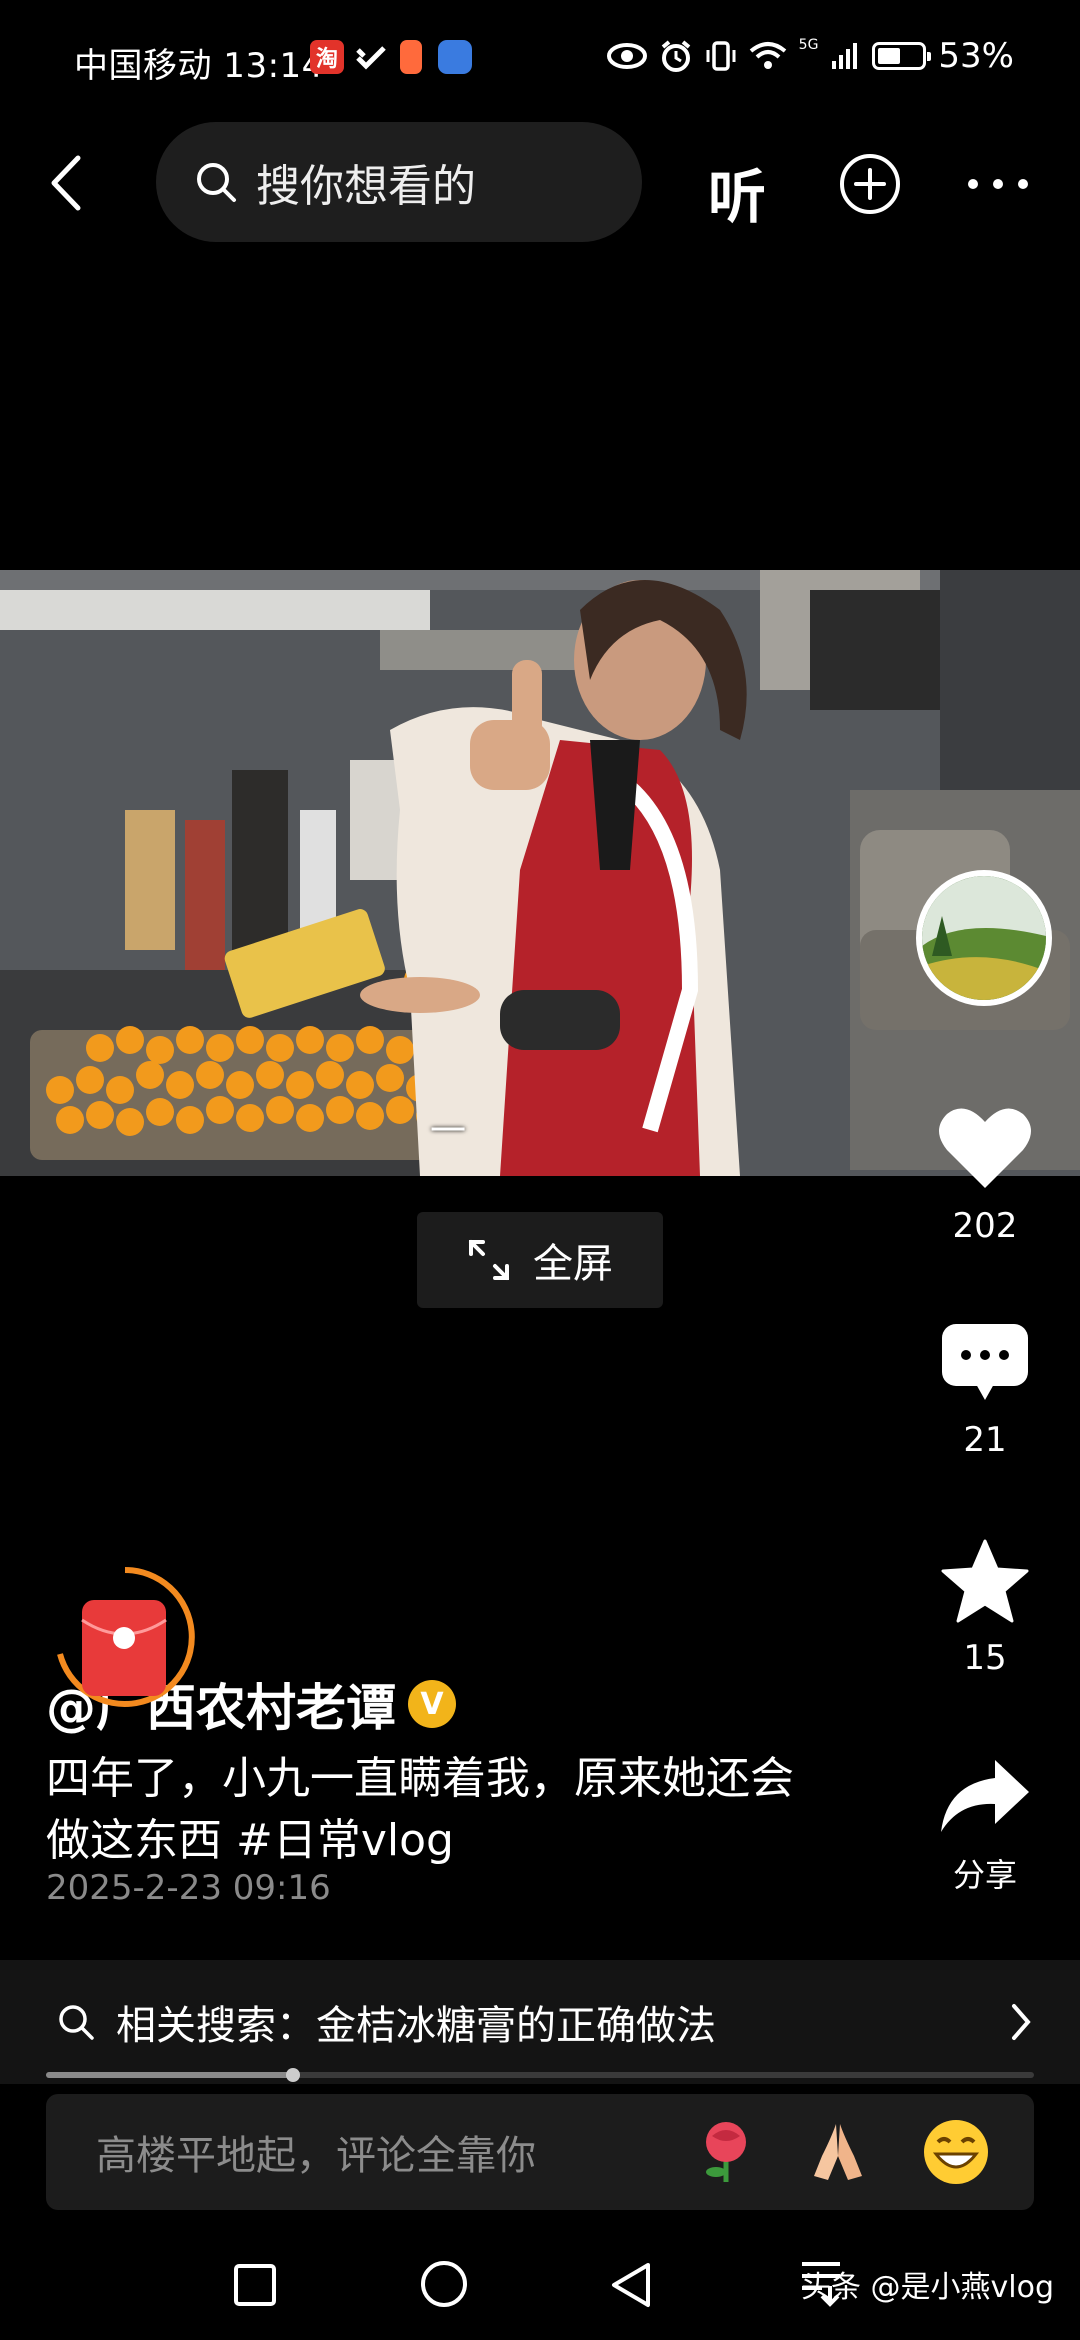  What do you see at coordinates (316, 2156) in the screenshot?
I see `comment-placeholder: 高楼平地起，评论全靠你` at bounding box center [316, 2156].